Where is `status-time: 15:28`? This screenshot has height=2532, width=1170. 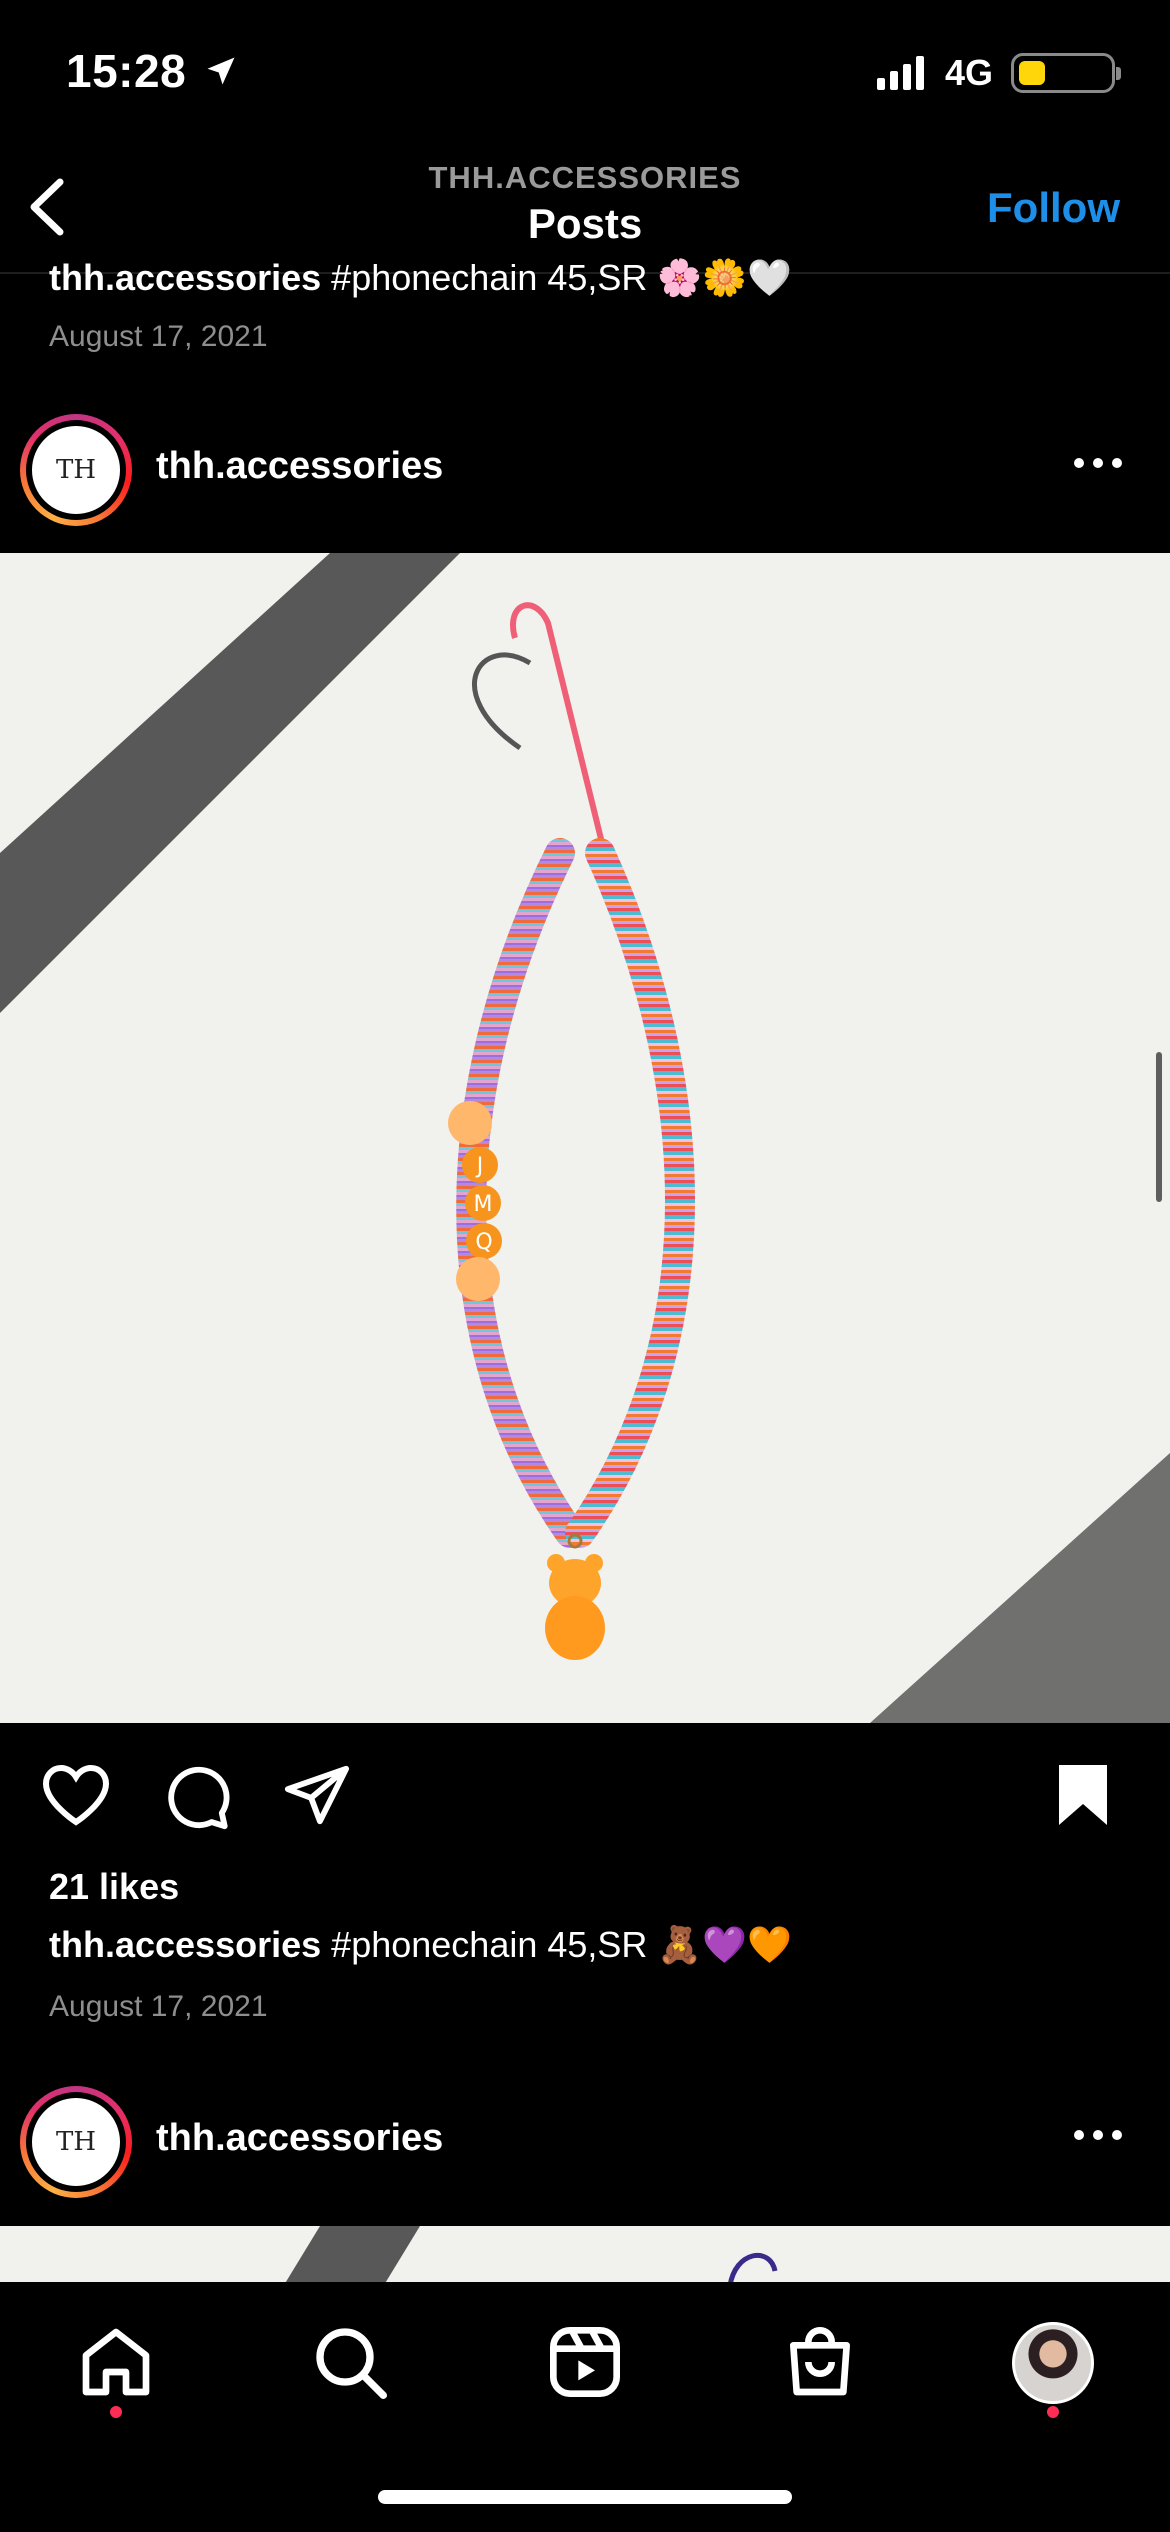
status-time: 15:28 is located at coordinates (152, 71).